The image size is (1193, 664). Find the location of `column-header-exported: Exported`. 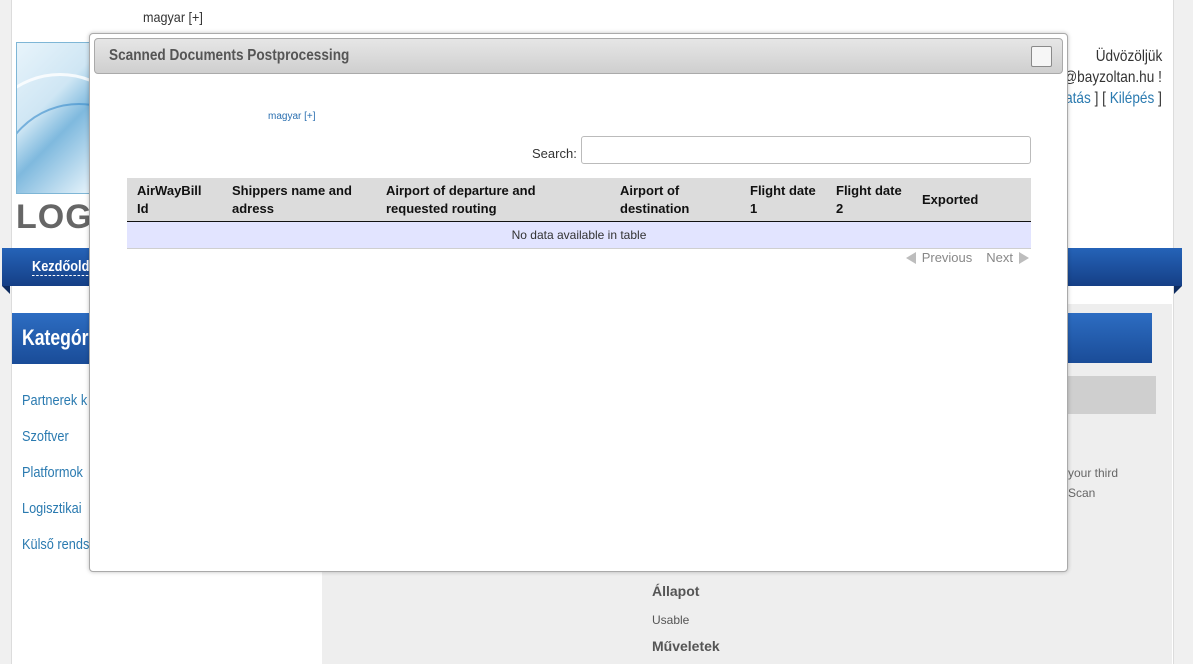

column-header-exported: Exported is located at coordinates (971, 200).